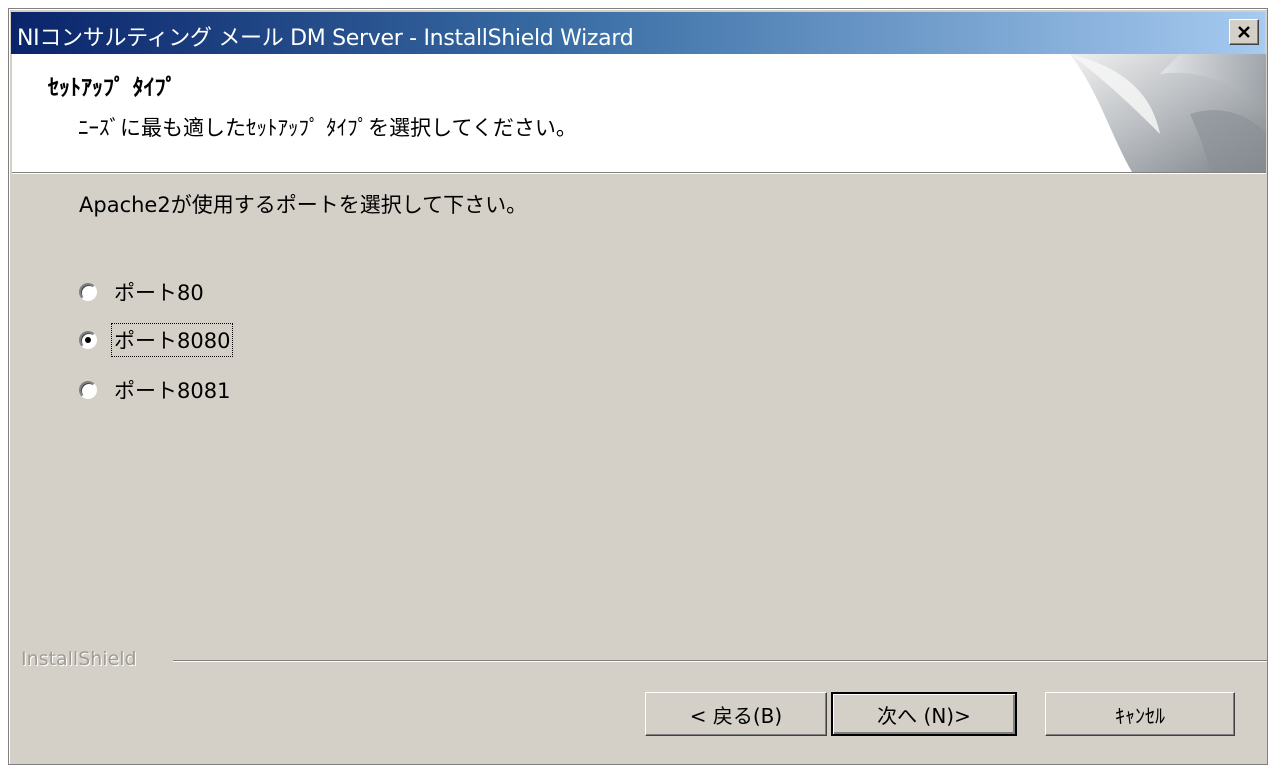 This screenshot has width=1276, height=765. Describe the element at coordinates (112, 88) in the screenshot. I see `header-title: ｾｯﾄｱｯﾌﾟ ﾀｲﾌﾟ` at that location.